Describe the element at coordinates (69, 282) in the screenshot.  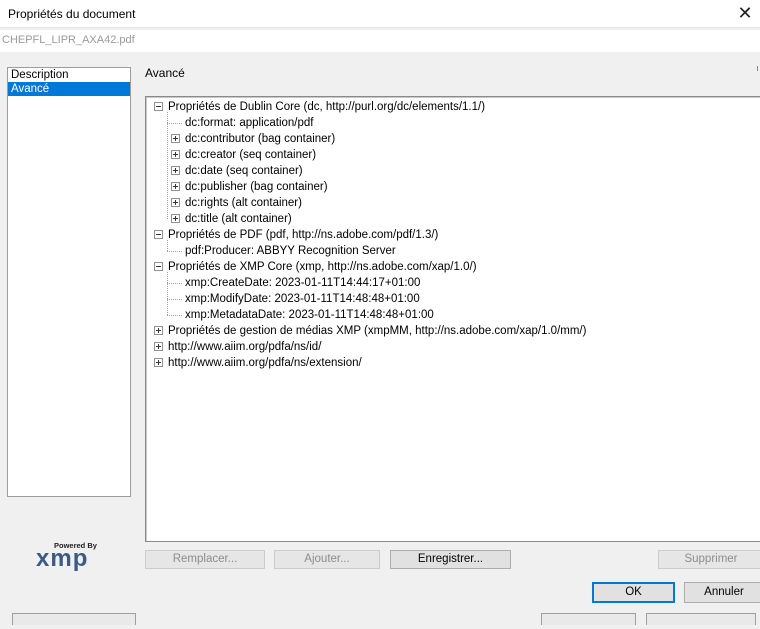
I see `category-list: Description Avancé` at that location.